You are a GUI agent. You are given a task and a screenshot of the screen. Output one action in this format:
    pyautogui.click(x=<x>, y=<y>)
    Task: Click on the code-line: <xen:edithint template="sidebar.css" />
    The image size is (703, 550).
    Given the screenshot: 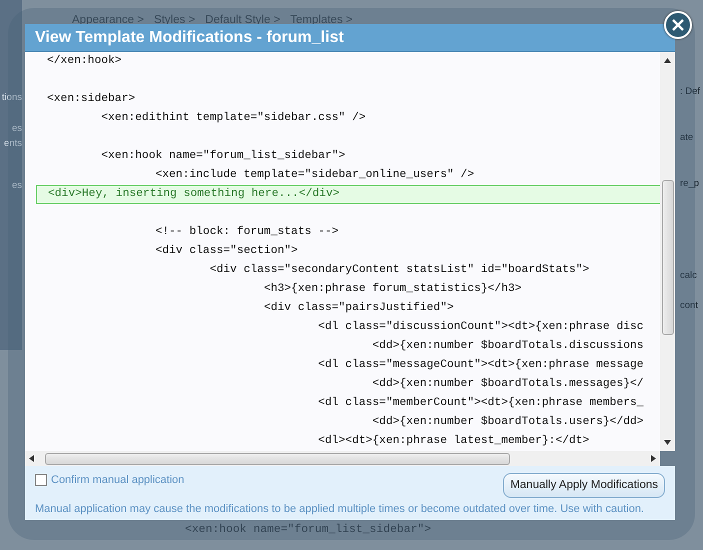 What is the action you would take?
    pyautogui.click(x=233, y=118)
    